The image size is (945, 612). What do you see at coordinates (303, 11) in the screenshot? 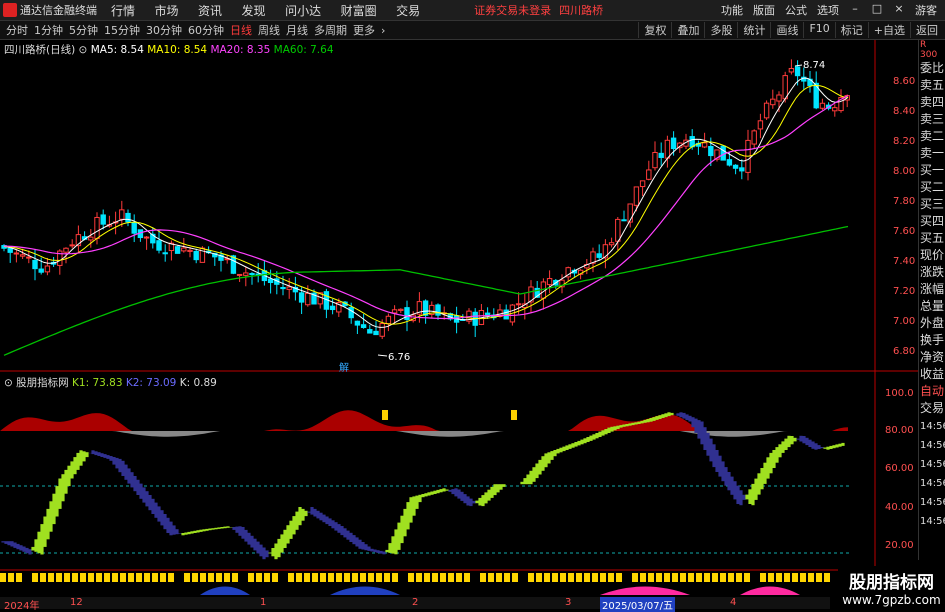
I see `menu-item: 问小达` at bounding box center [303, 11].